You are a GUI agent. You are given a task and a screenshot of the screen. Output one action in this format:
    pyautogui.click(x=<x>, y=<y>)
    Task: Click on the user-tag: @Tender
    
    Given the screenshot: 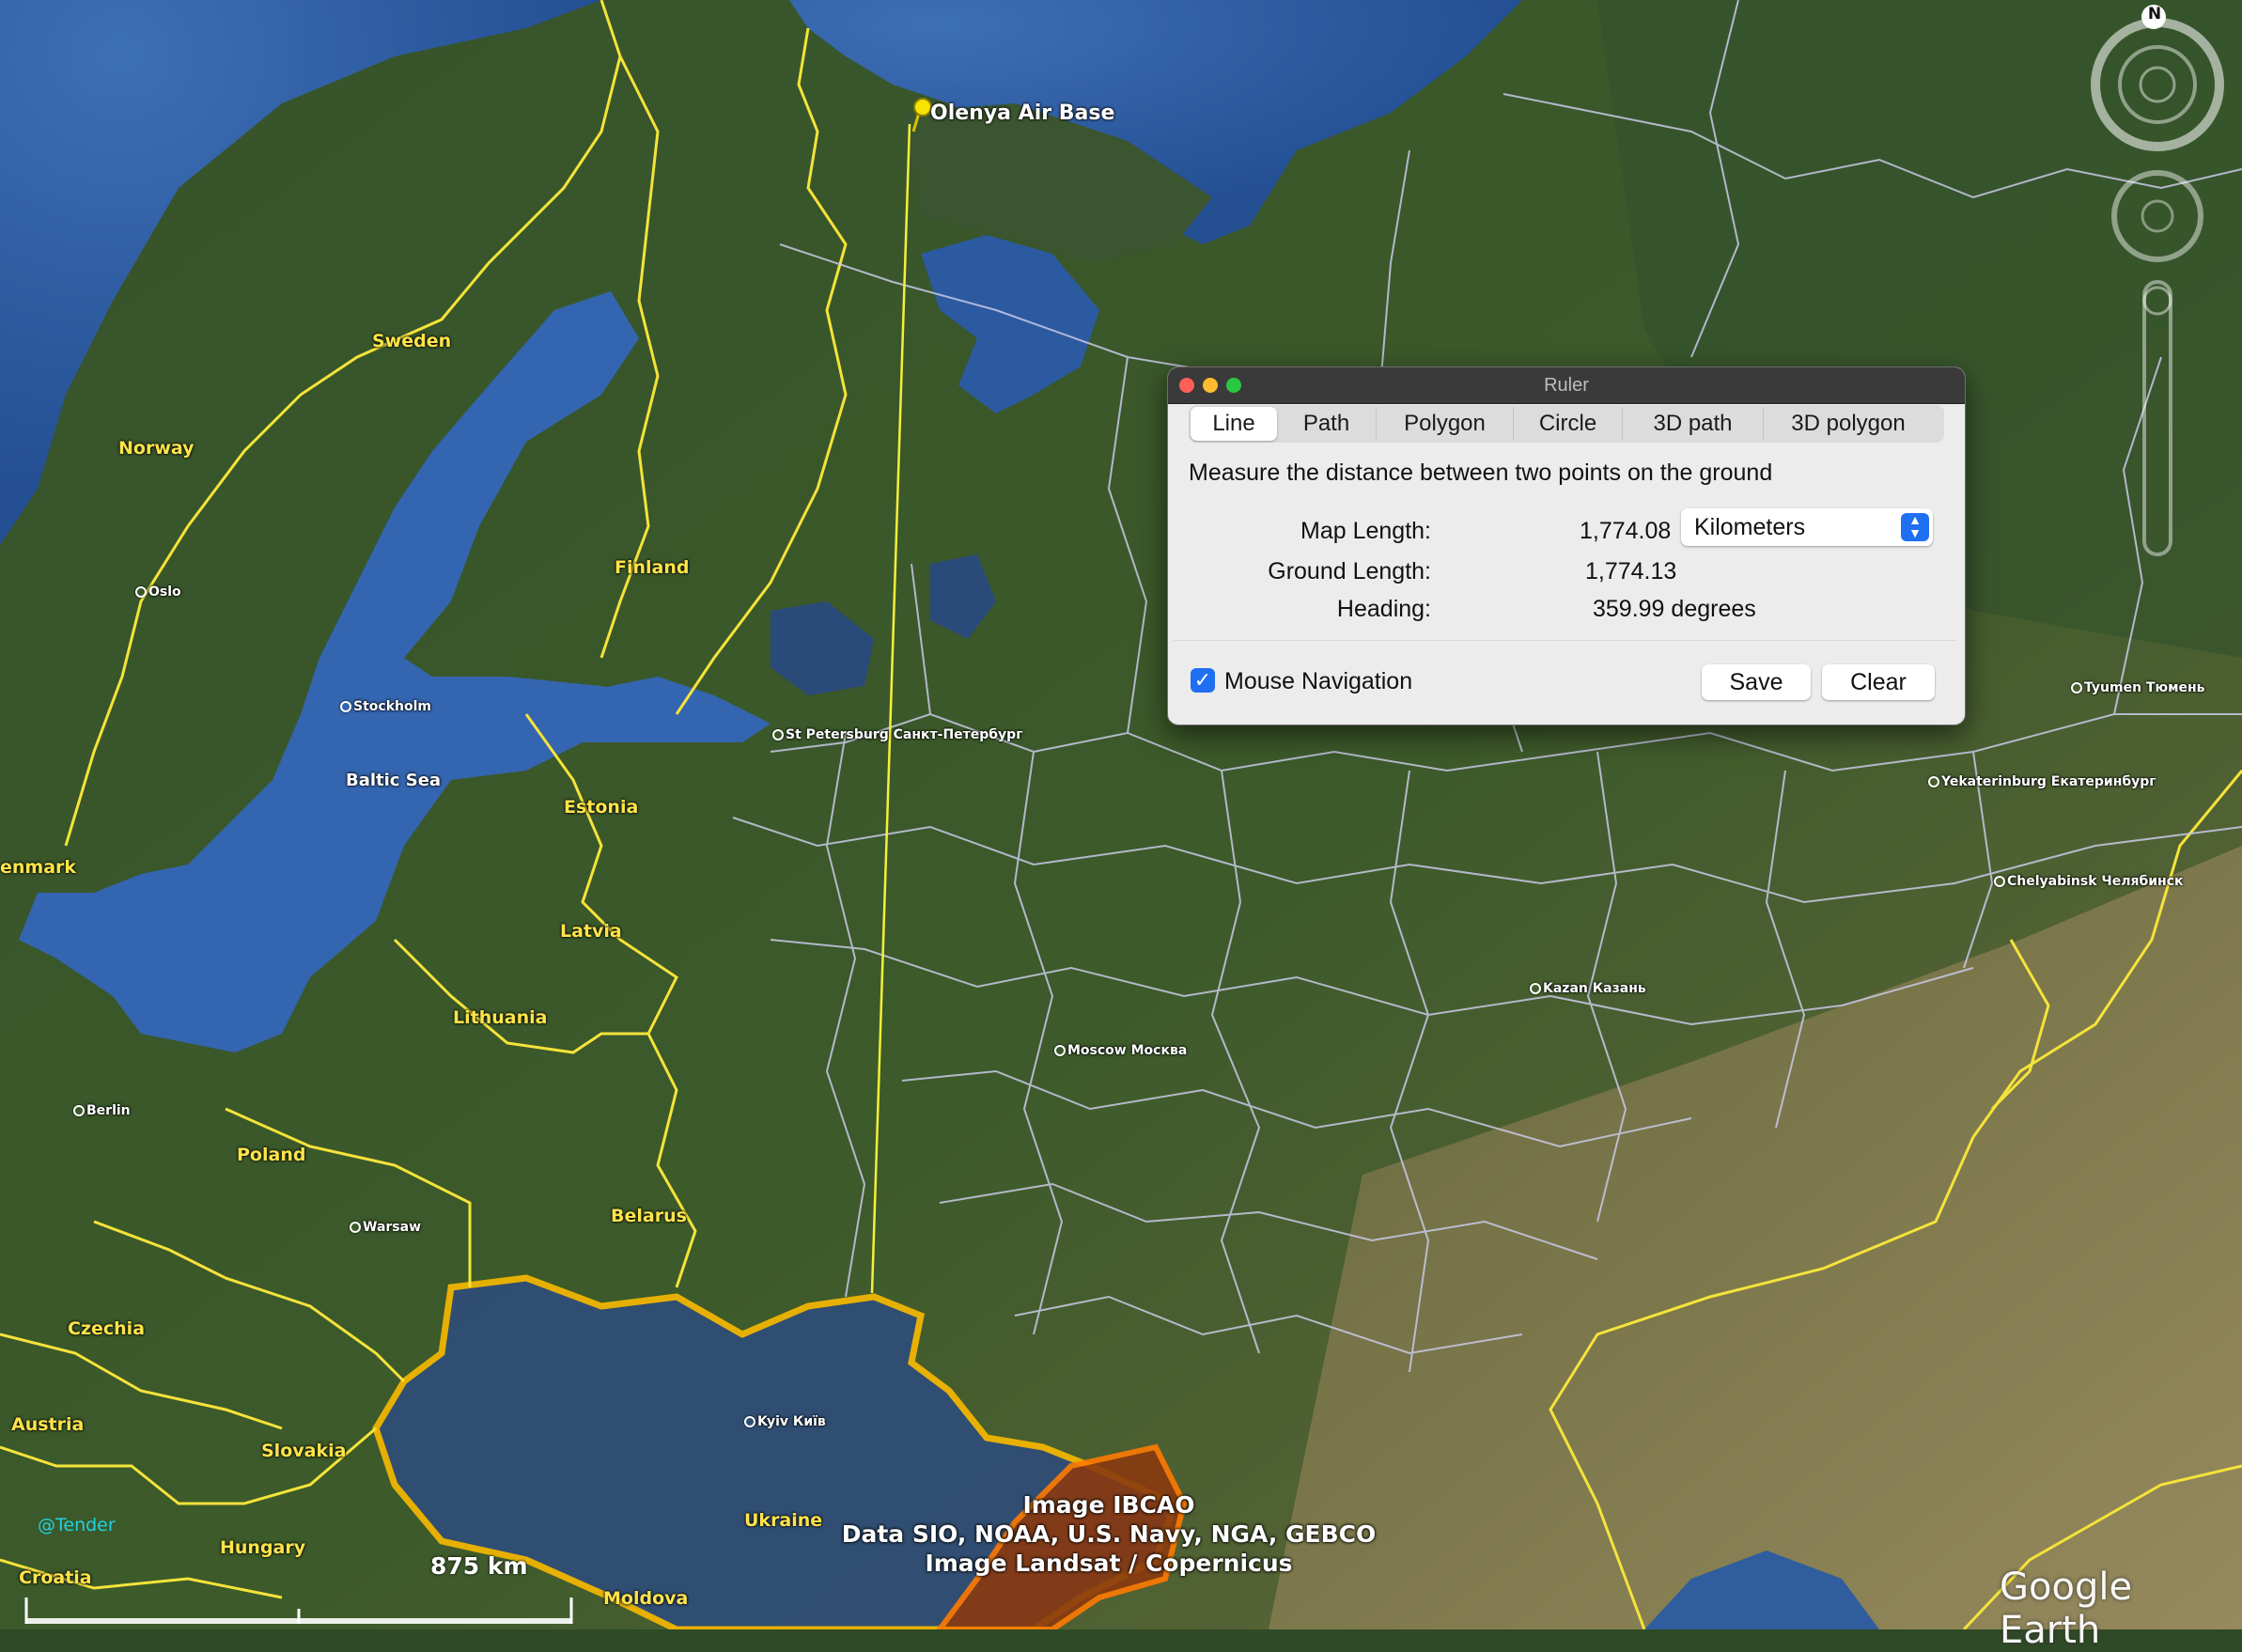 What is the action you would take?
    pyautogui.click(x=77, y=1525)
    